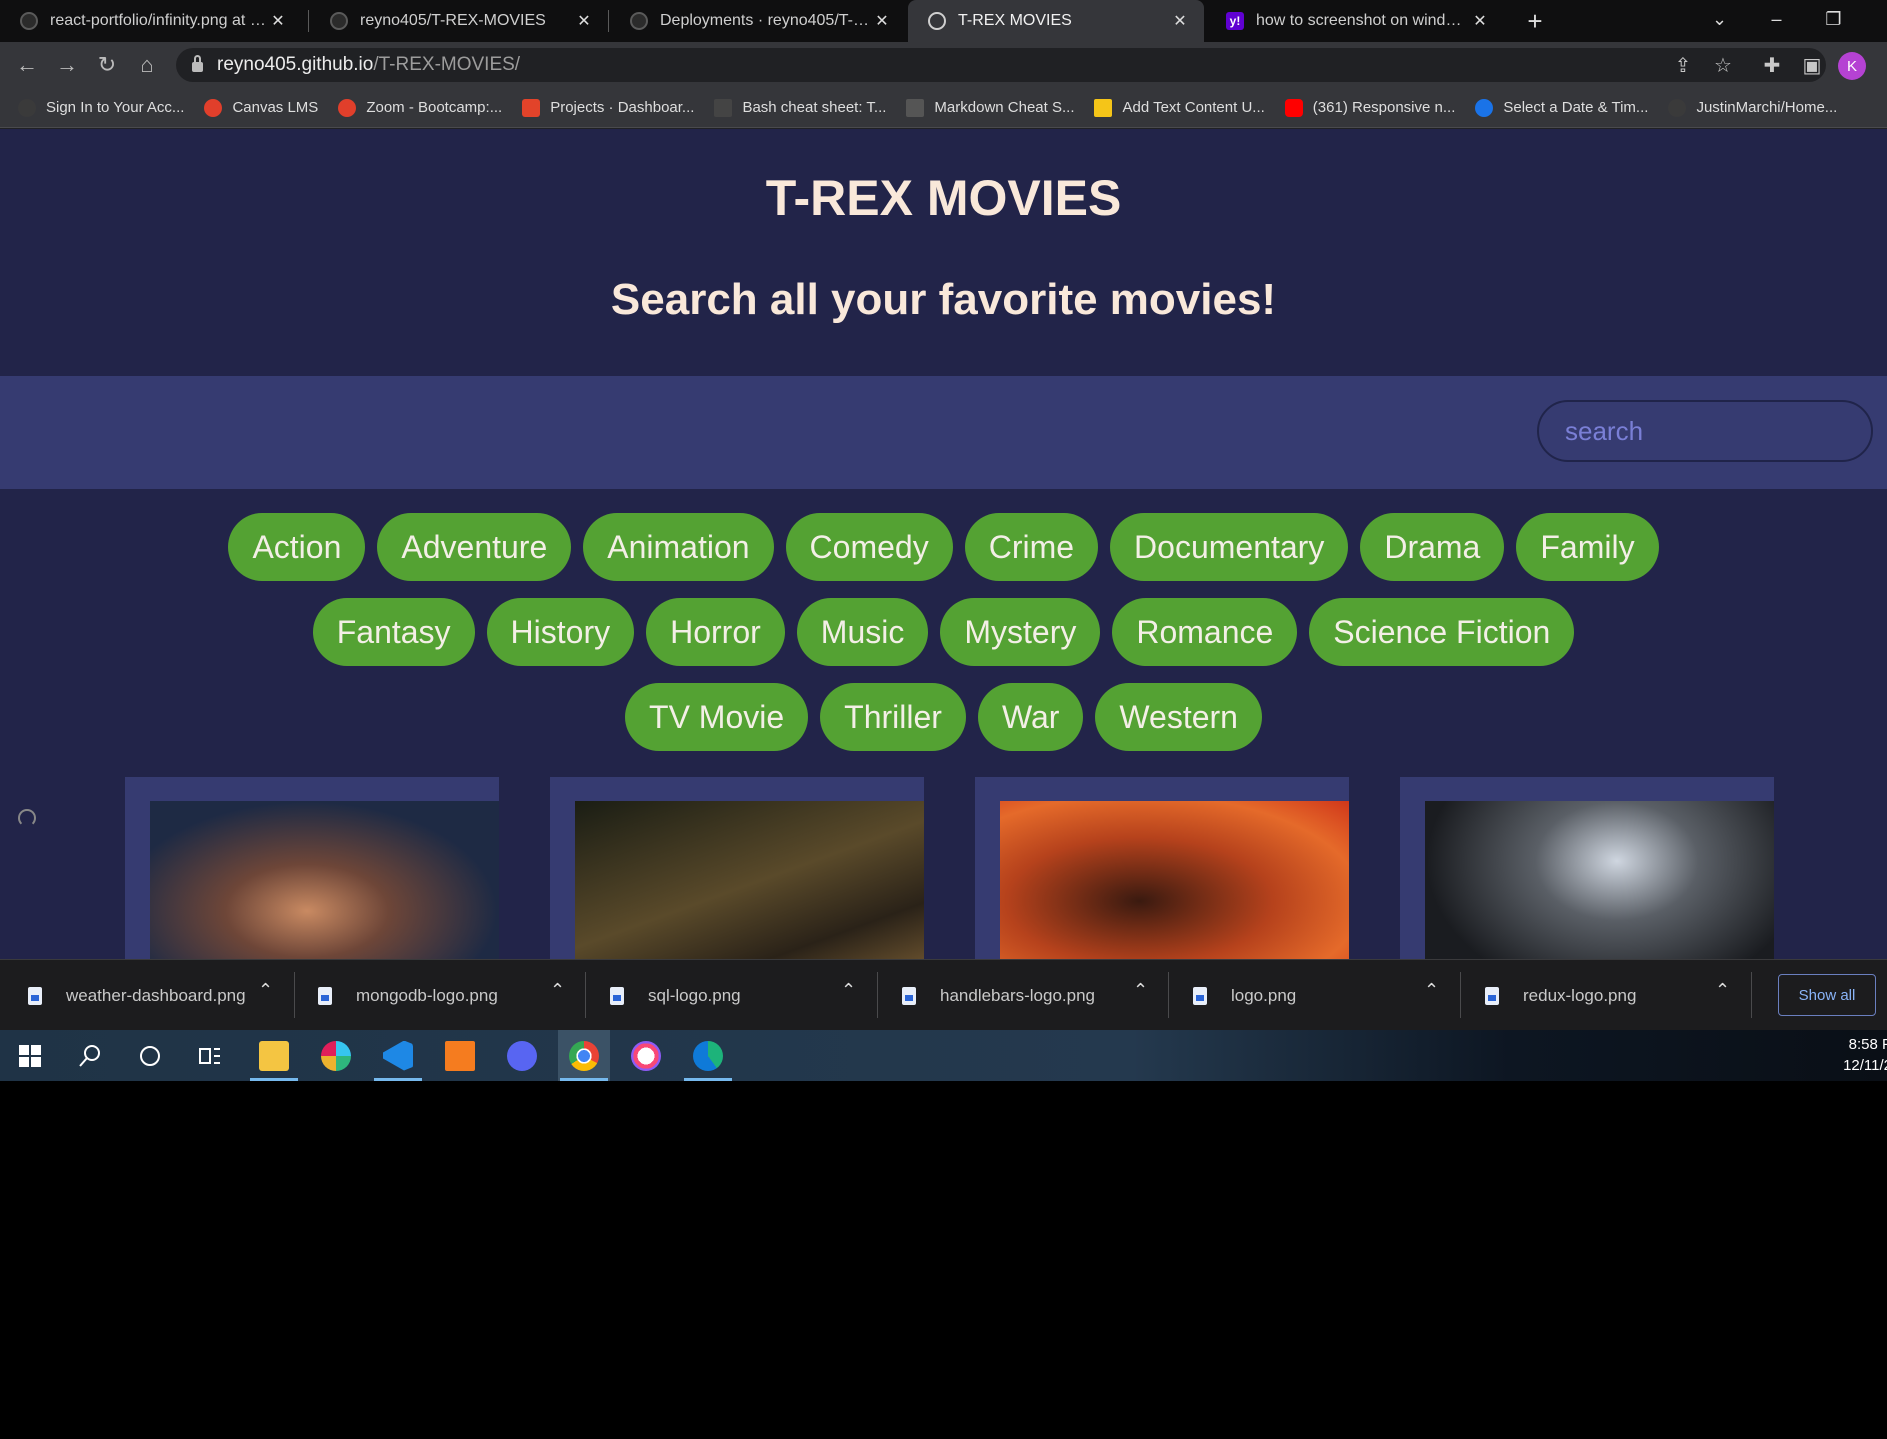 This screenshot has width=1887, height=1439. What do you see at coordinates (1030, 717) in the screenshot?
I see `genre-button-war: War` at bounding box center [1030, 717].